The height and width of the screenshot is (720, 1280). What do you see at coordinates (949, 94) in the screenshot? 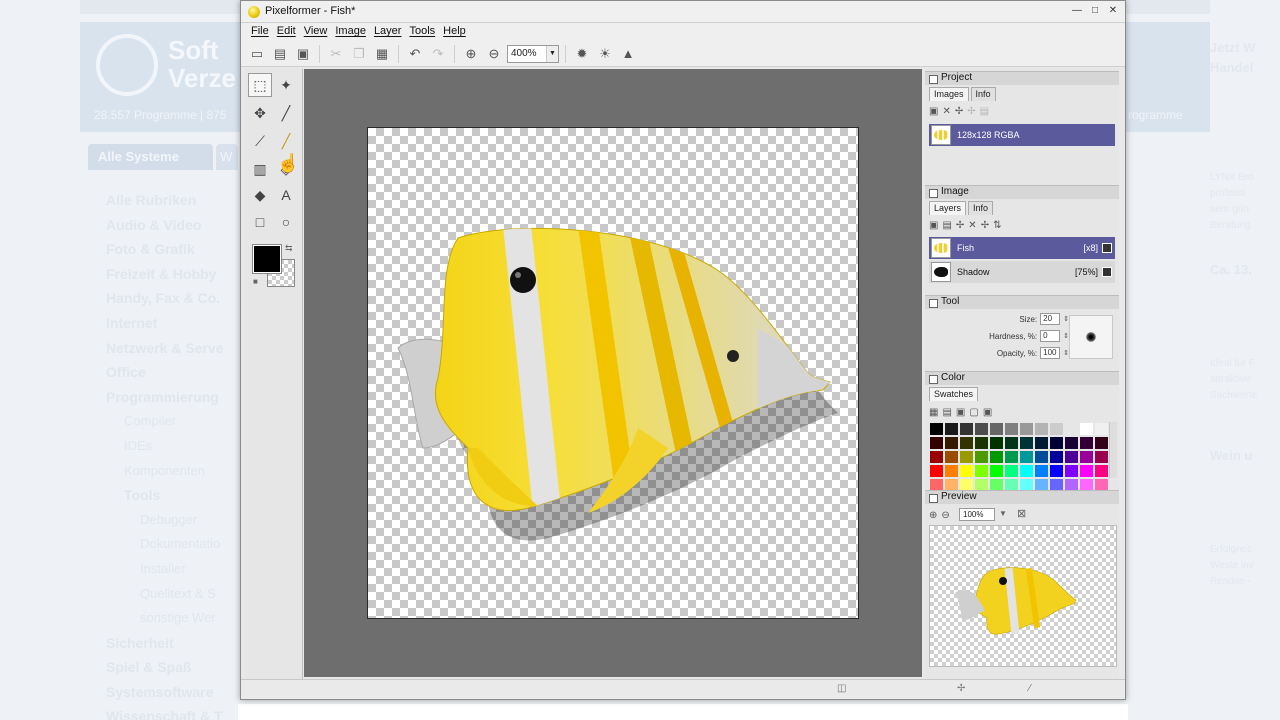
I see `tab-images: Images` at bounding box center [949, 94].